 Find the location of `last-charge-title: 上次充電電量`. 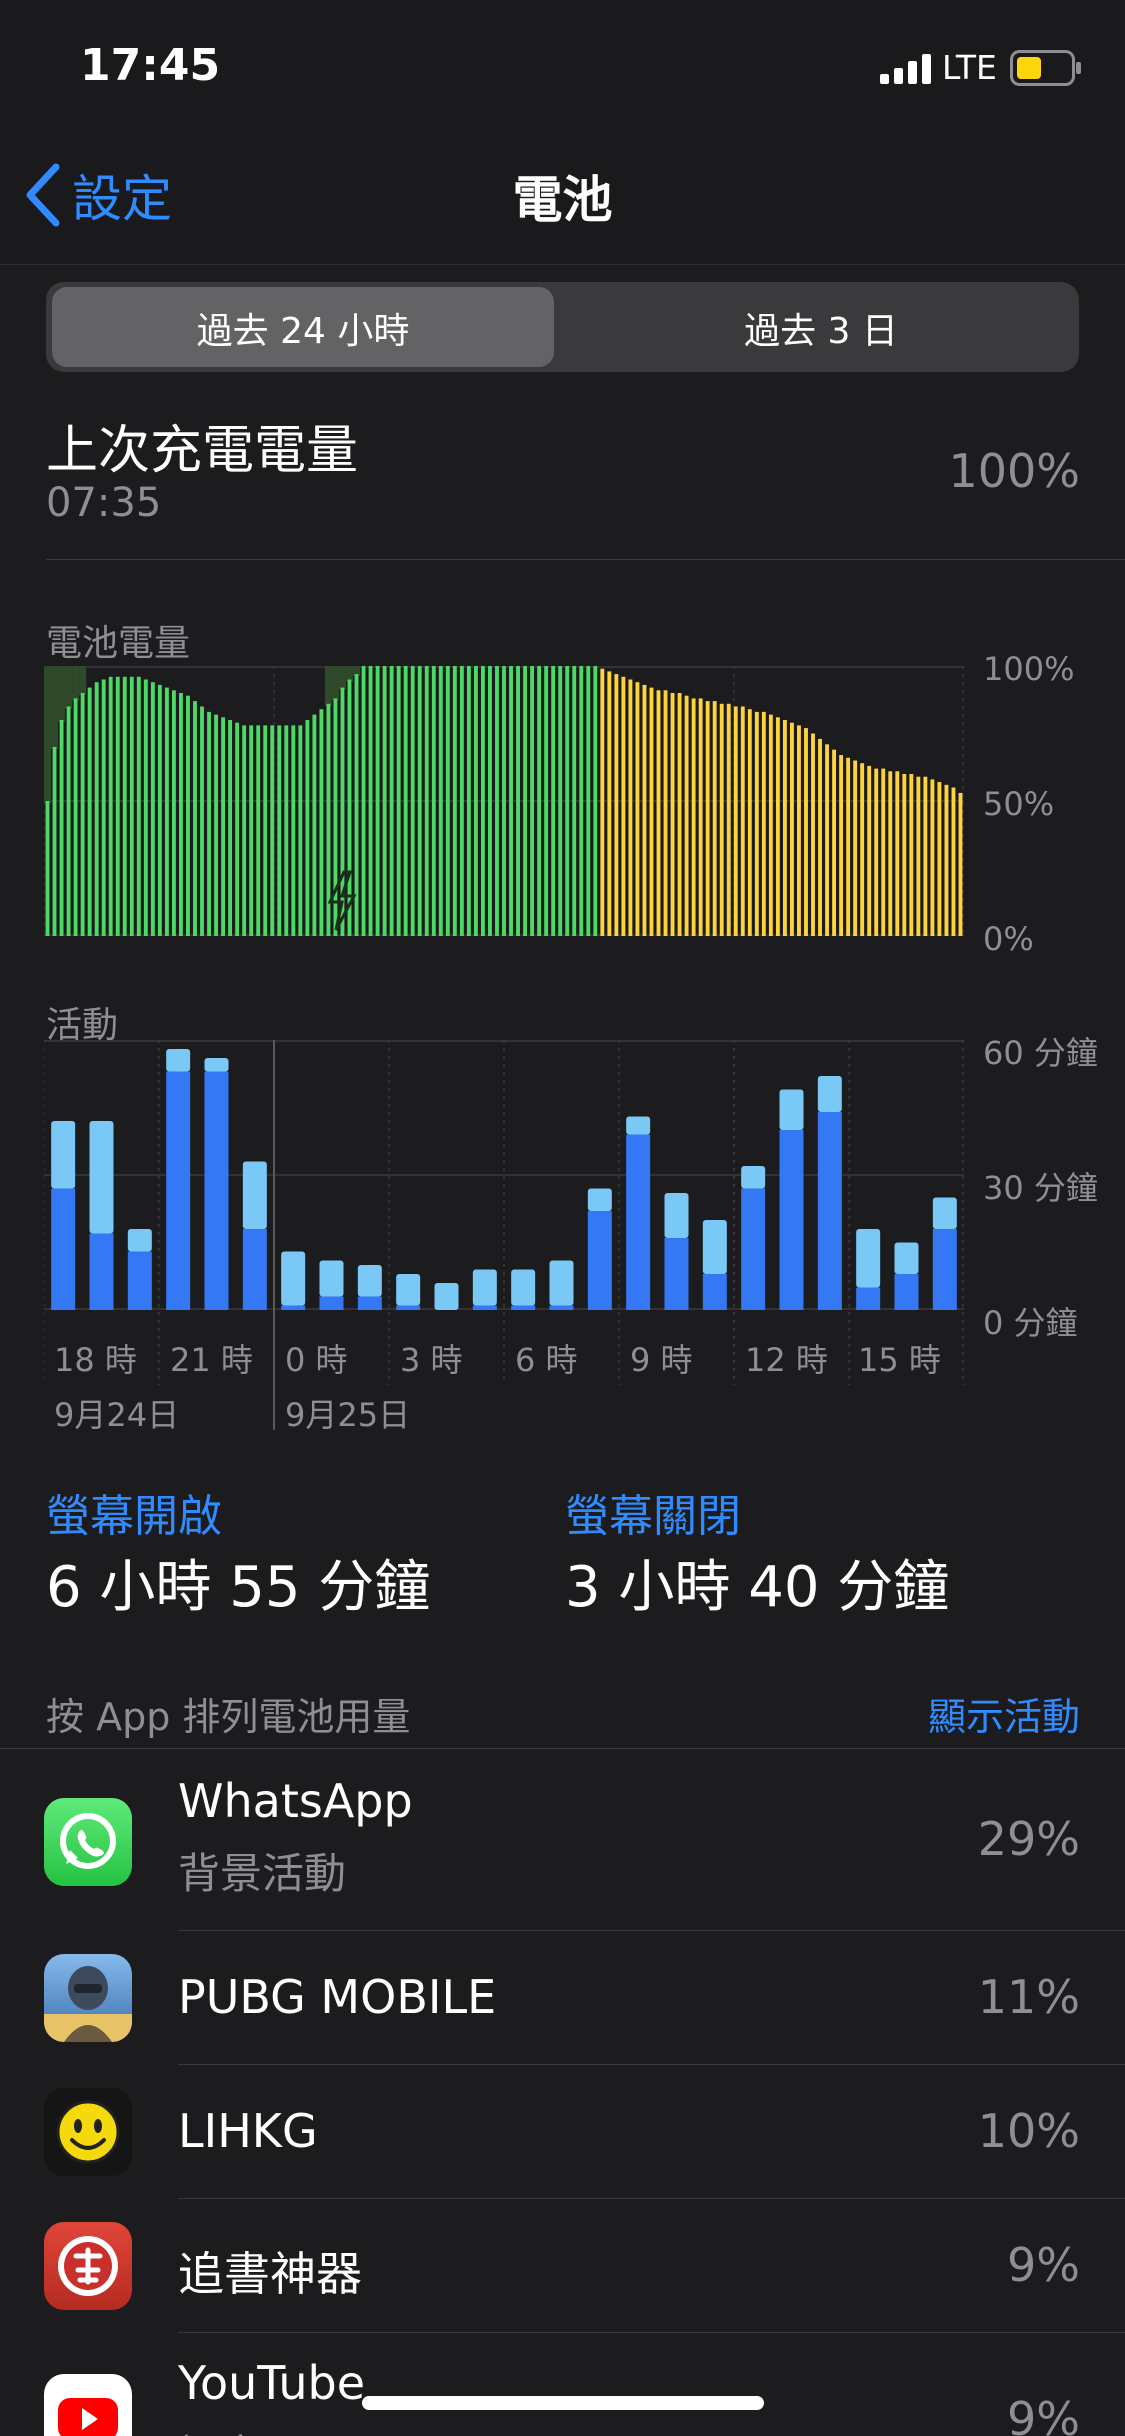

last-charge-title: 上次充電電量 is located at coordinates (202, 451).